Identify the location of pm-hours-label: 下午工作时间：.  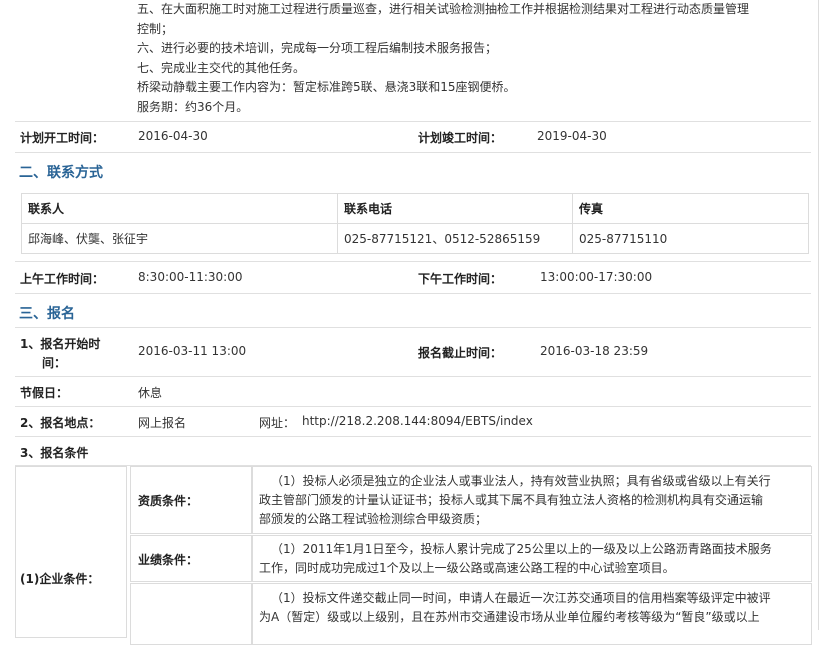
(460, 279).